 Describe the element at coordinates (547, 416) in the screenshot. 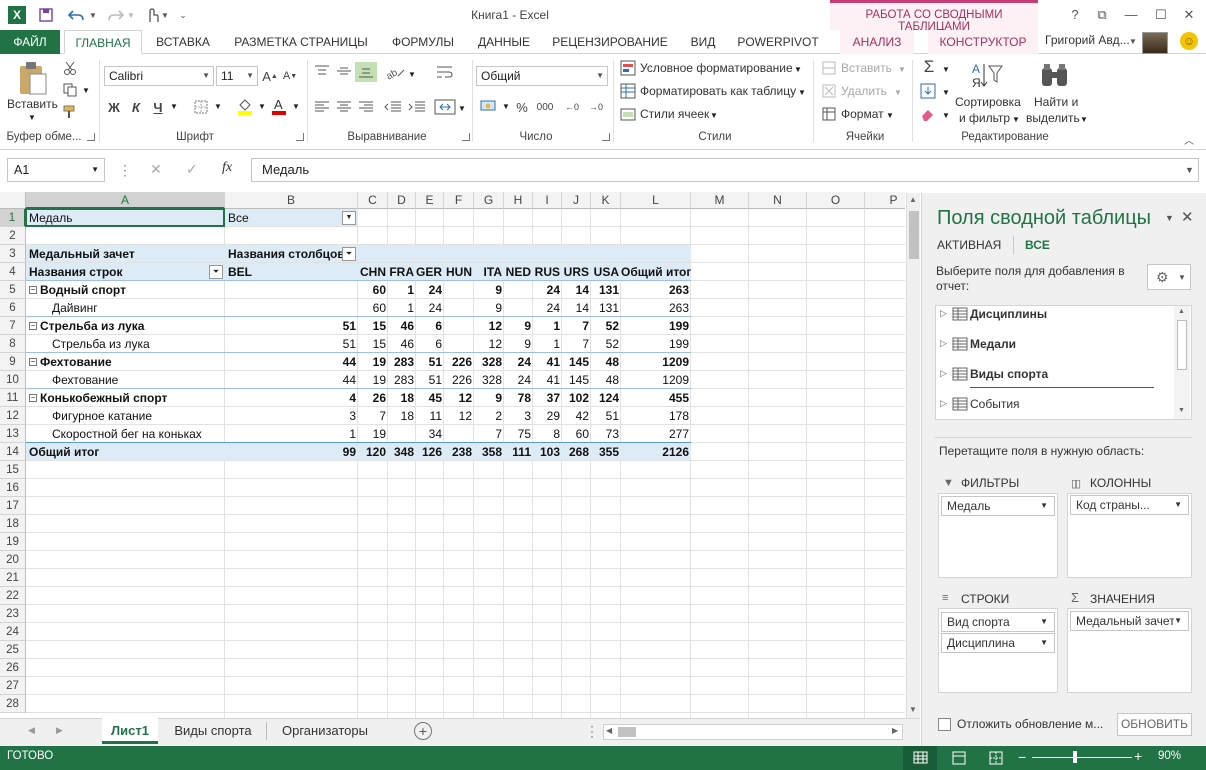

I see `value-cell: 29` at that location.